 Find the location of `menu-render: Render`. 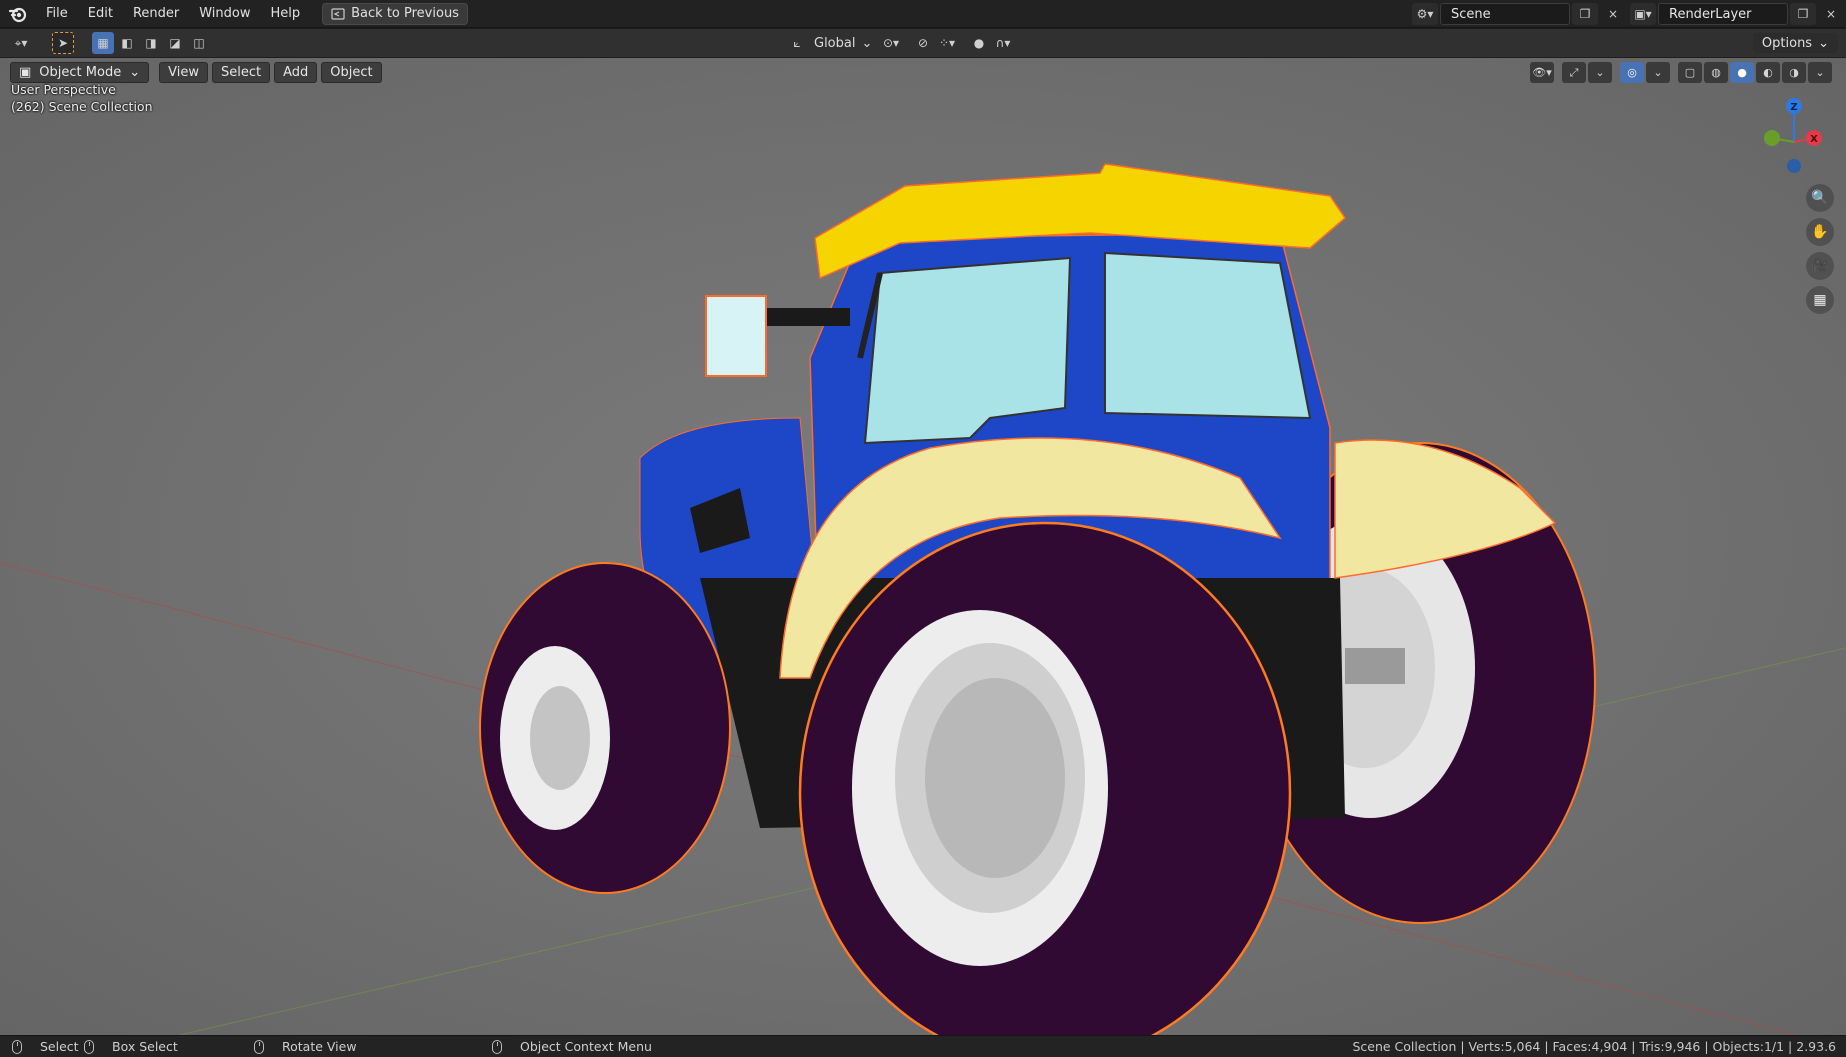

menu-render: Render is located at coordinates (156, 14).